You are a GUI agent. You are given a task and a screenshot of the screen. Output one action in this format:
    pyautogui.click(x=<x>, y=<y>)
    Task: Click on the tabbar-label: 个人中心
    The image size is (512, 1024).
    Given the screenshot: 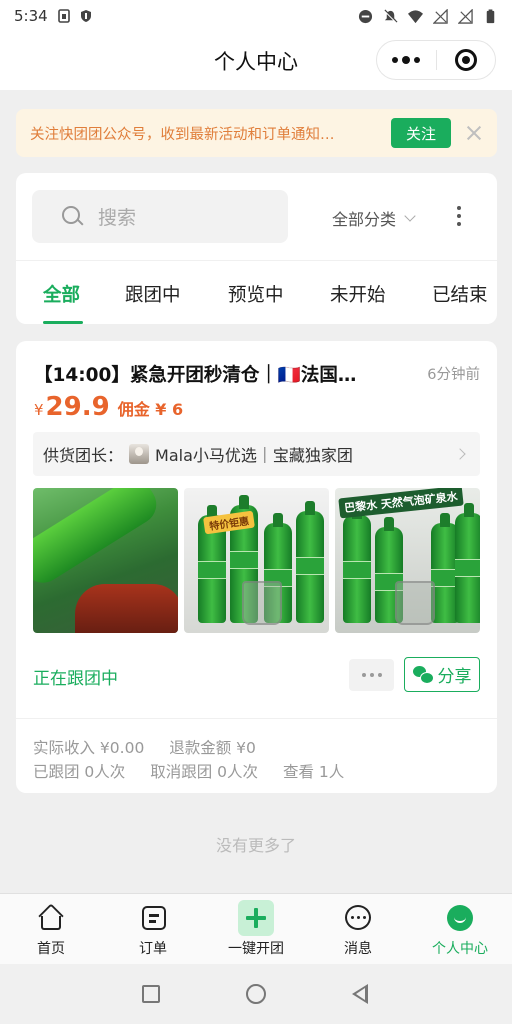 What is the action you would take?
    pyautogui.click(x=460, y=949)
    